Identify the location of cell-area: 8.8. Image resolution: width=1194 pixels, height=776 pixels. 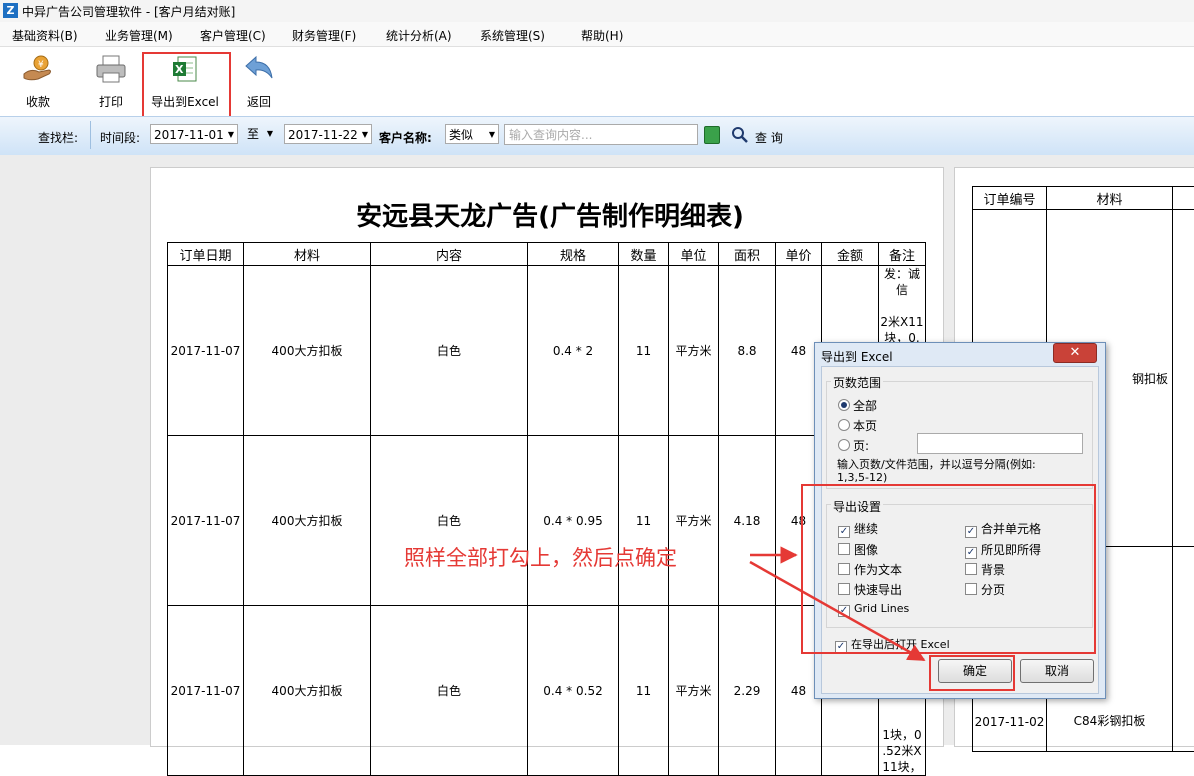
(747, 351).